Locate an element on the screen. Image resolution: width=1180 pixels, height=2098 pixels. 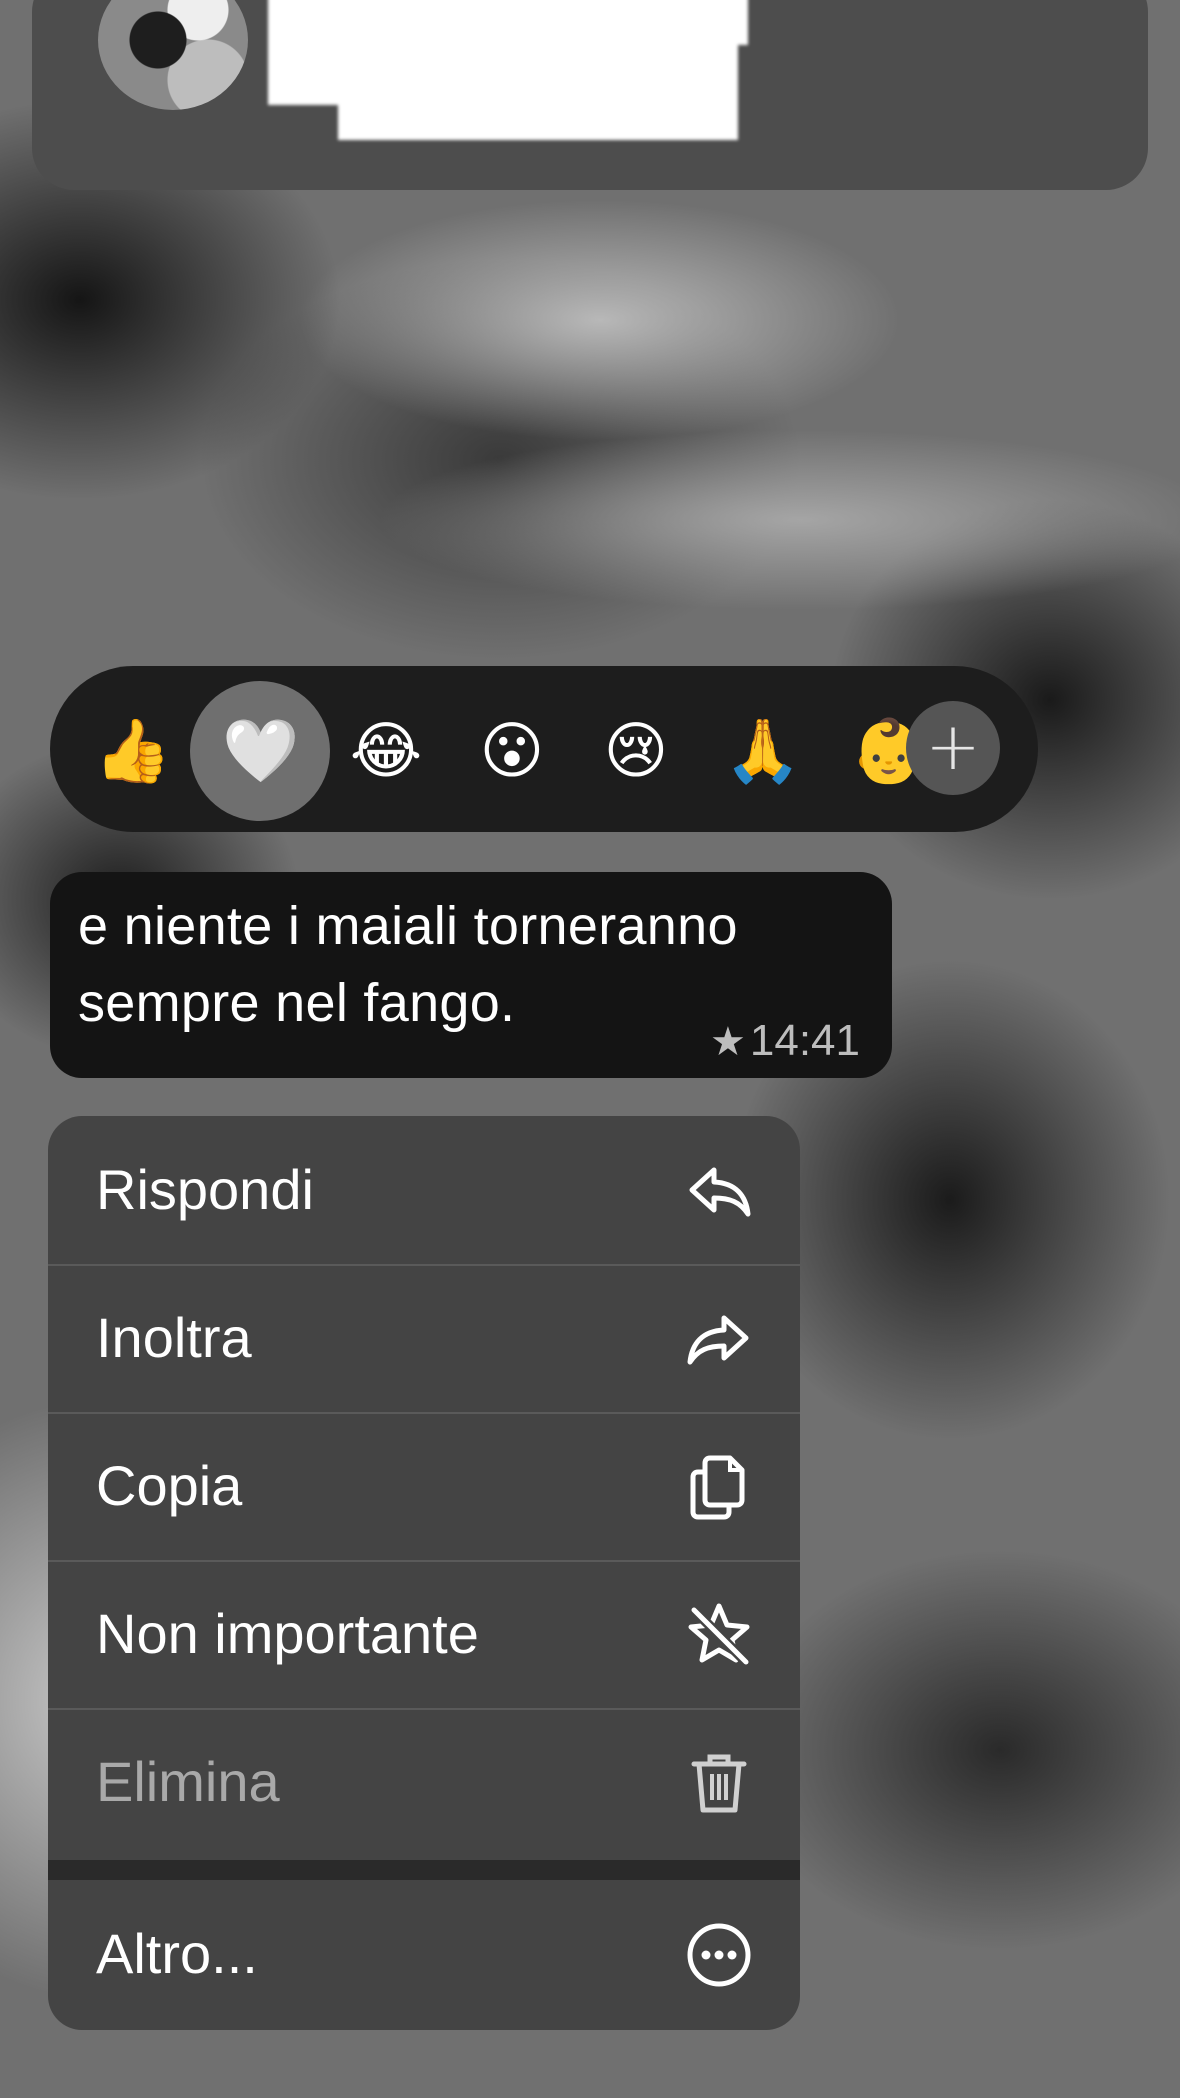
message-text-line-1: e niente i maiali torneranno is located at coordinates (408, 926).